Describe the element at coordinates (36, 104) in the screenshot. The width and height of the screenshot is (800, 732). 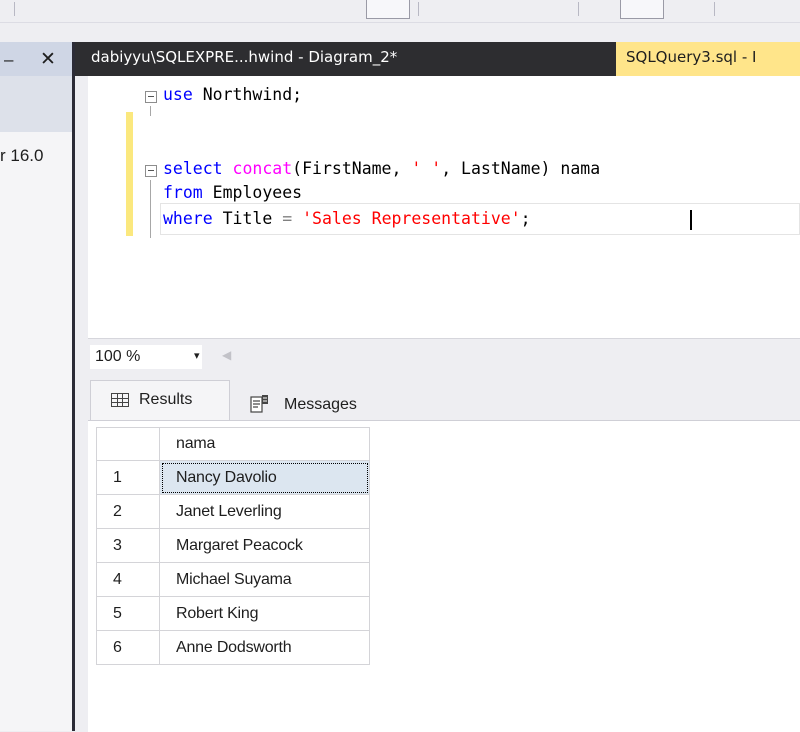
I see `object-explorer-toolbar` at that location.